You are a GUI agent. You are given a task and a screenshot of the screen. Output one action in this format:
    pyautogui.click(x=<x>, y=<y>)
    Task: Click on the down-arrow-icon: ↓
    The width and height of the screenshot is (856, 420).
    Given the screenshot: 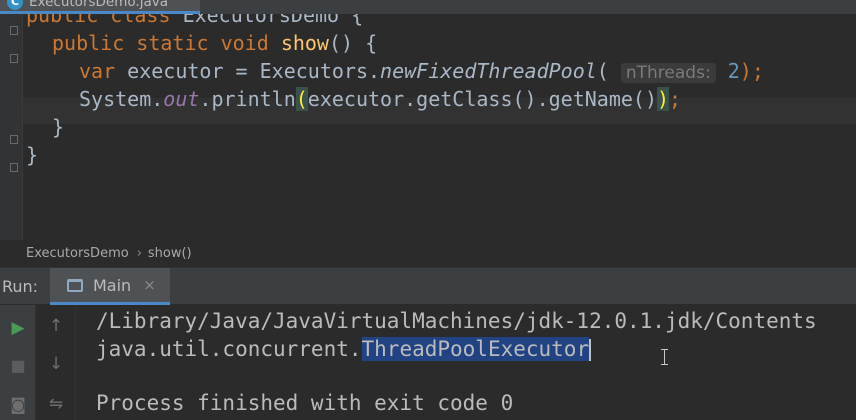 What is the action you would take?
    pyautogui.click(x=56, y=364)
    